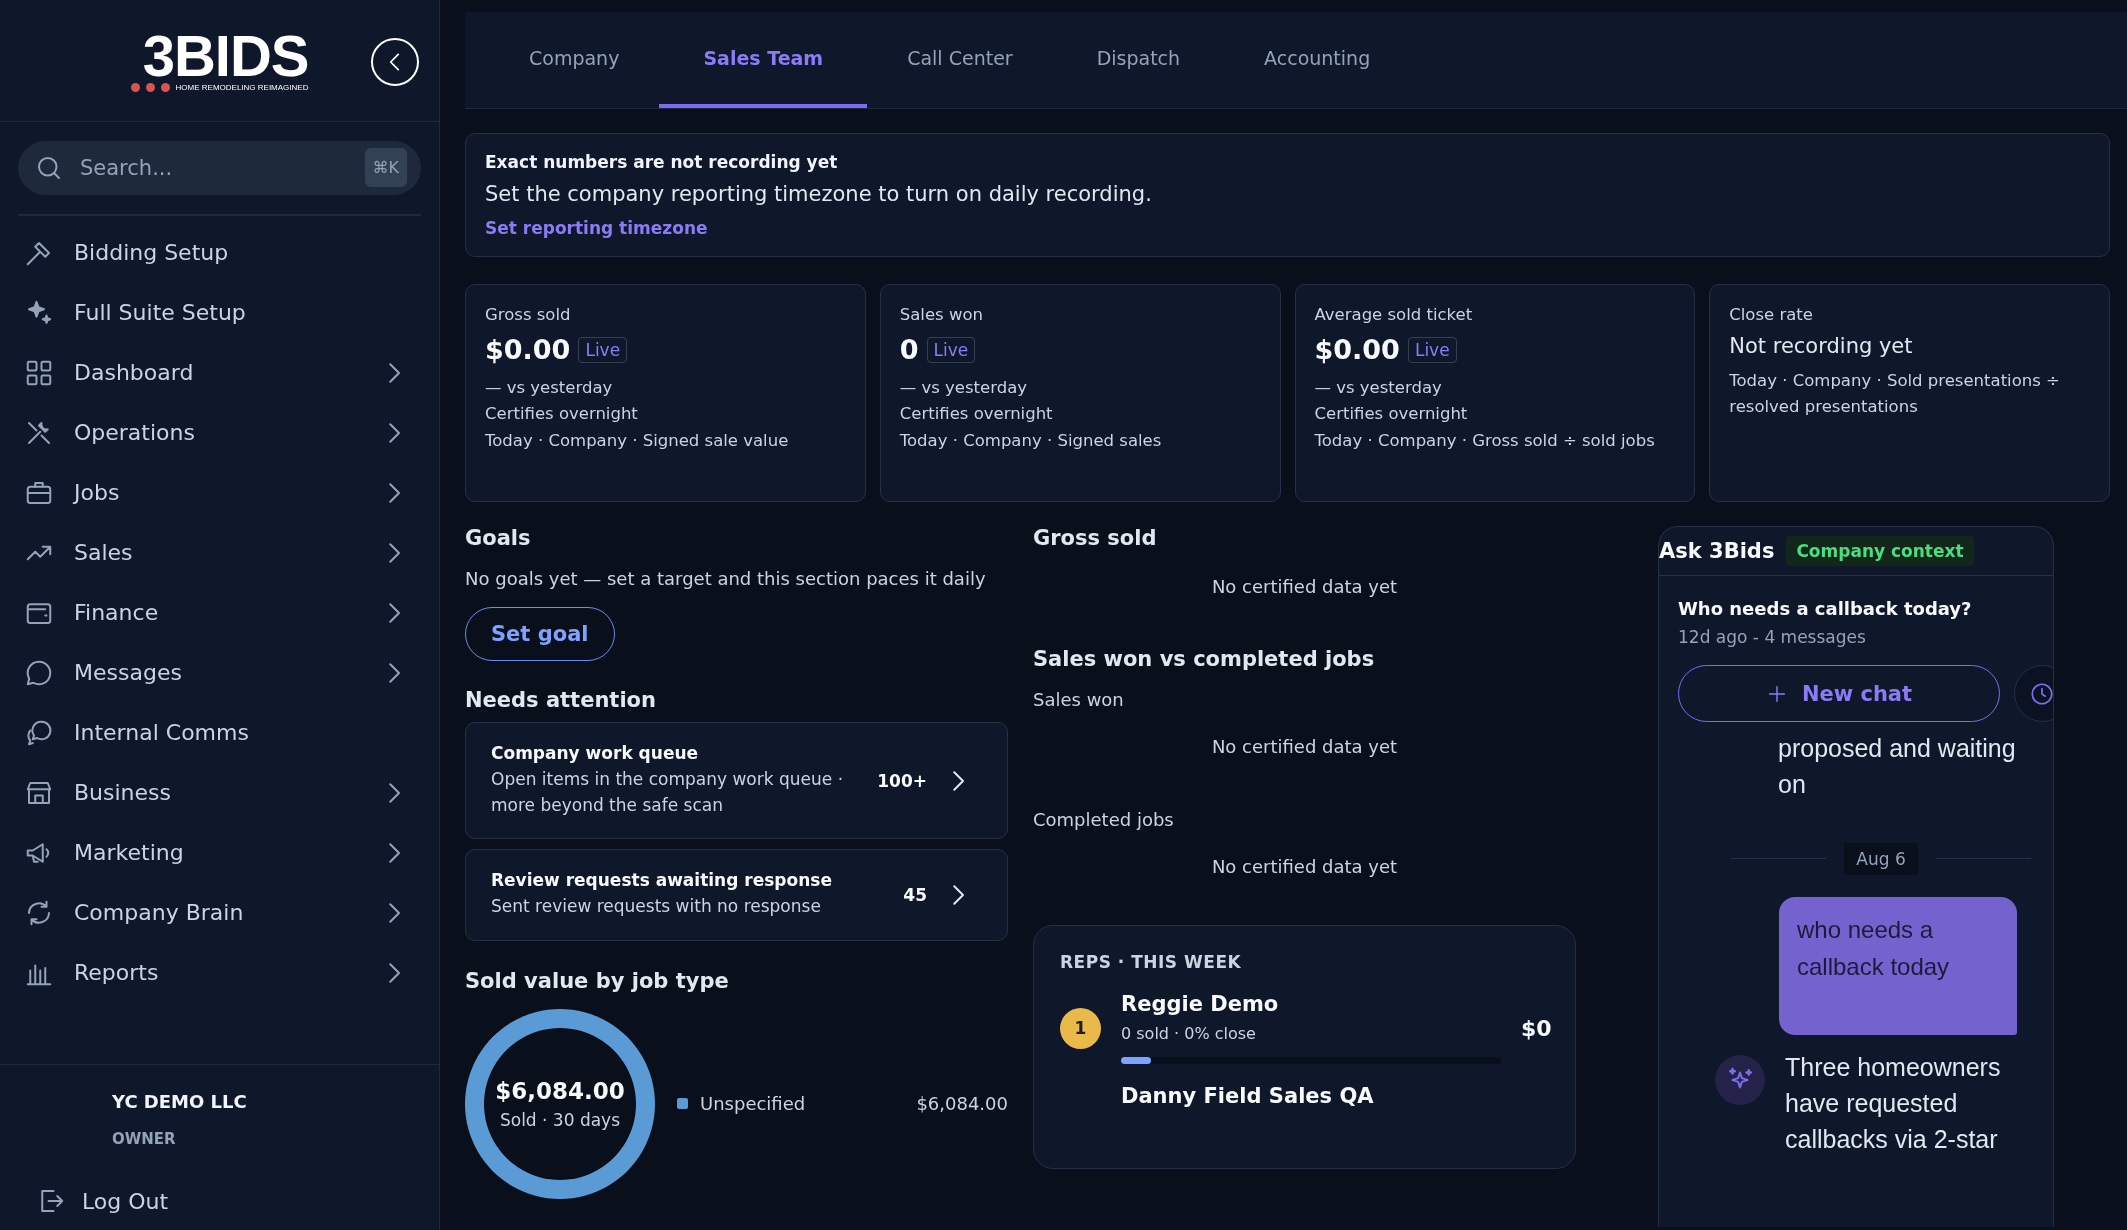 The width and height of the screenshot is (2127, 1230). Describe the element at coordinates (1825, 608) in the screenshot. I see `conversation-title: Who needs a callback today?` at that location.